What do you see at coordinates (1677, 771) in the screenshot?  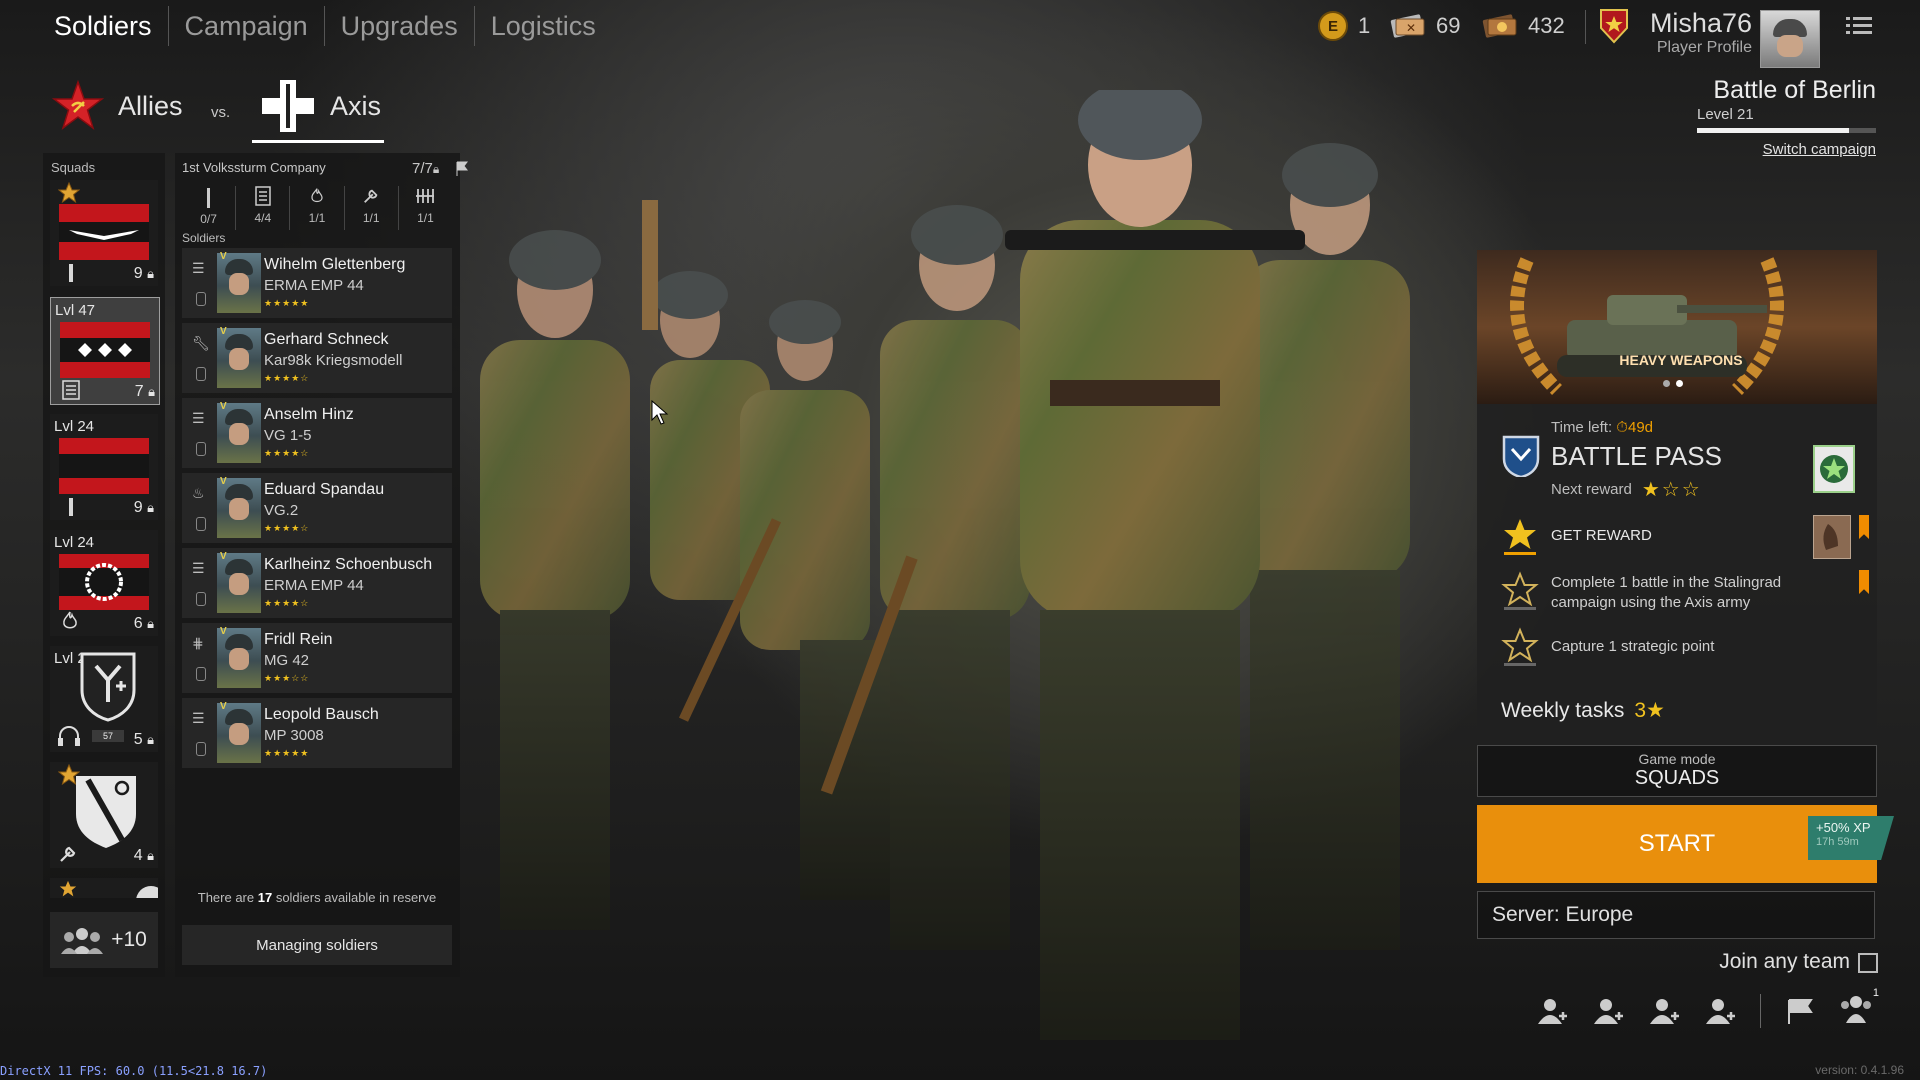 I see `game-mode-selector: Game mode SQUADS` at bounding box center [1677, 771].